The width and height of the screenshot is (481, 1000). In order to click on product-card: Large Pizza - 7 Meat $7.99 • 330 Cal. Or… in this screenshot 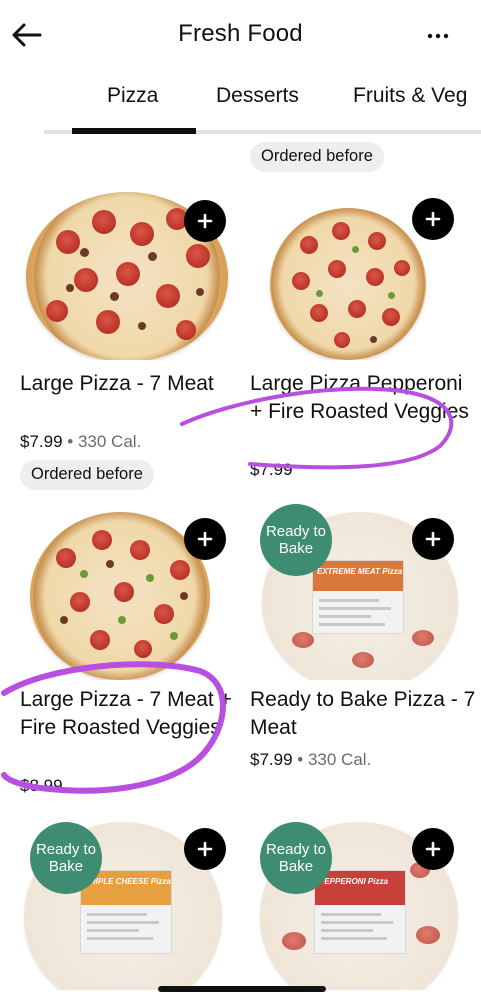, I will do `click(130, 345)`.